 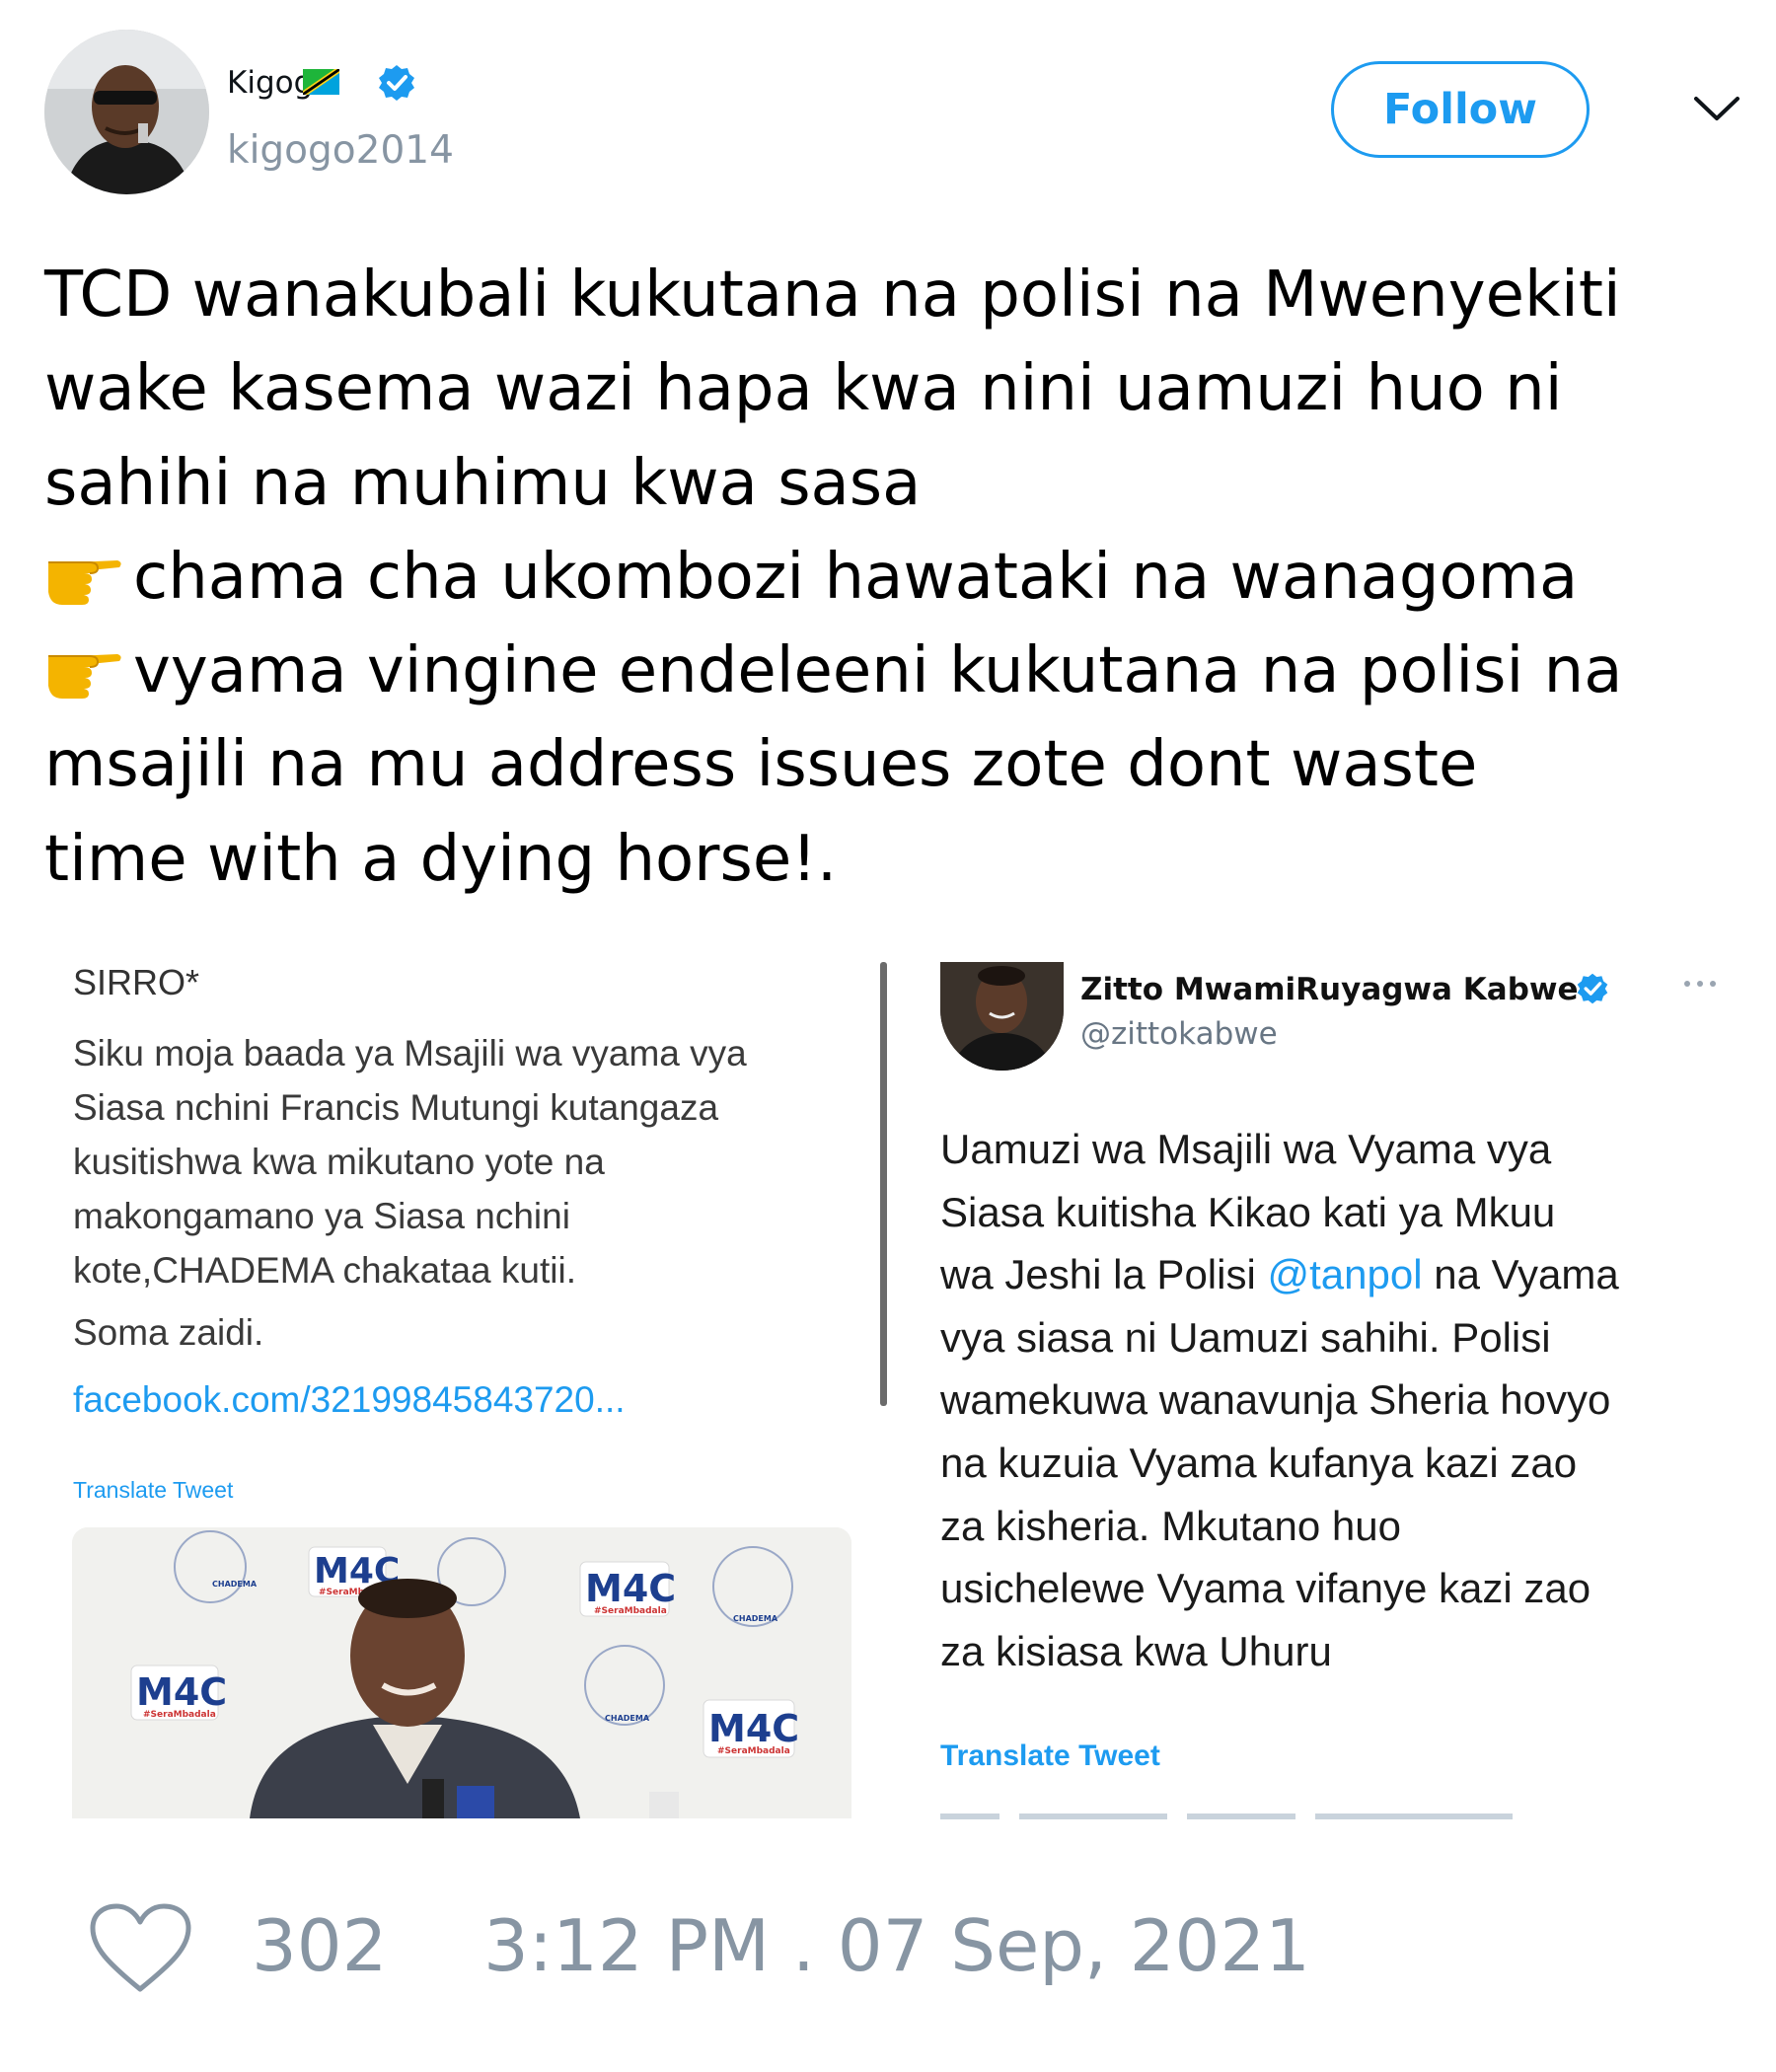 I want to click on author-handle: kigogo2014, so click(x=340, y=151).